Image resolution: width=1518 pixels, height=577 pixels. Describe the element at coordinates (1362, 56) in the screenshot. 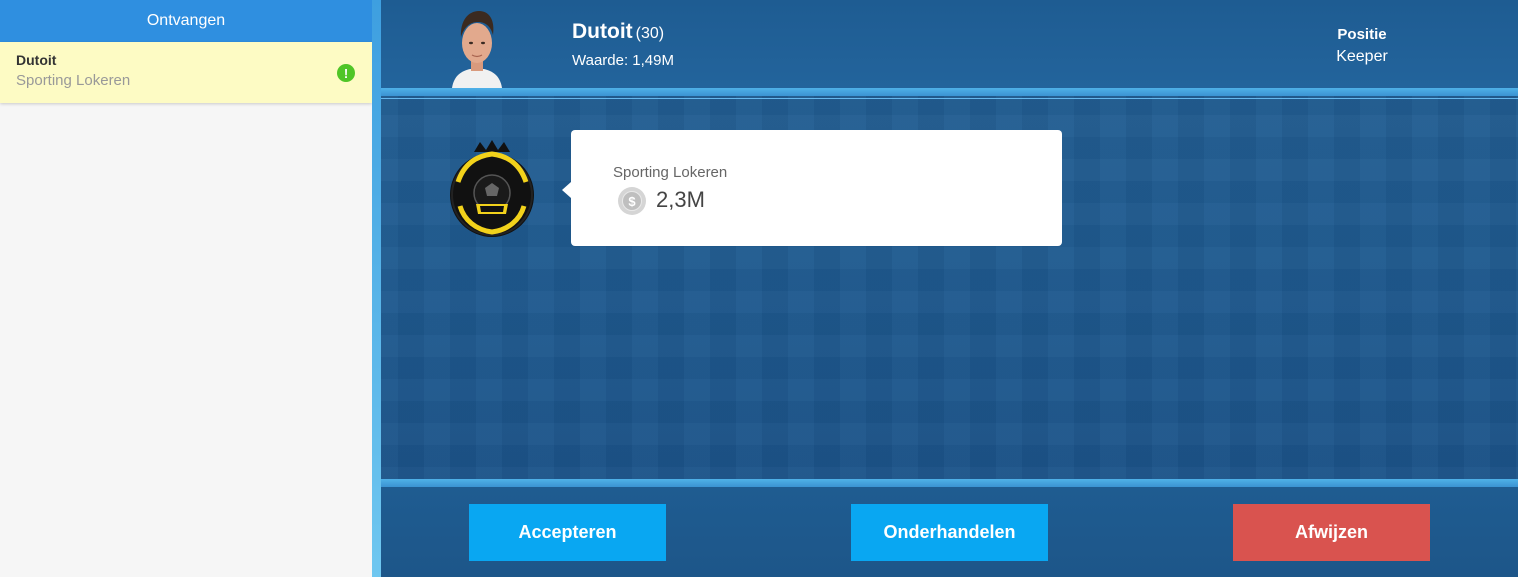

I see `position-value: Keeper` at that location.